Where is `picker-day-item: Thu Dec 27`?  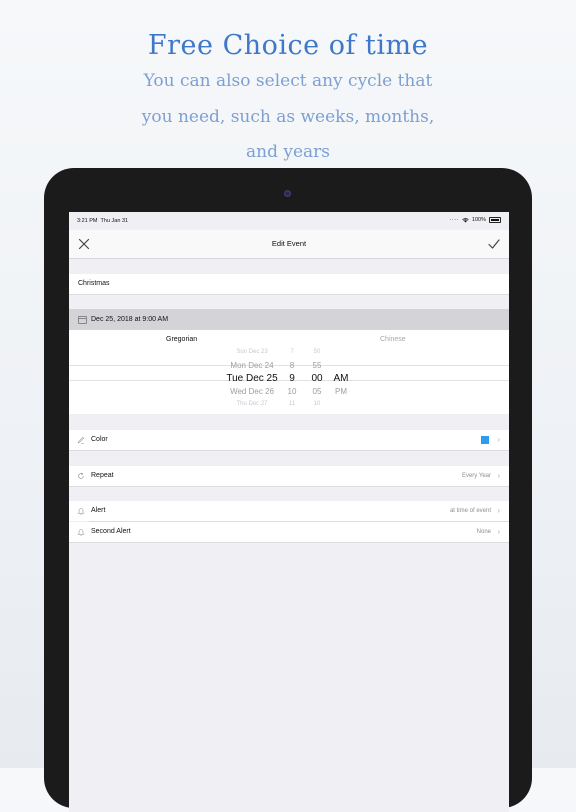
picker-day-item: Thu Dec 27 is located at coordinates (252, 404).